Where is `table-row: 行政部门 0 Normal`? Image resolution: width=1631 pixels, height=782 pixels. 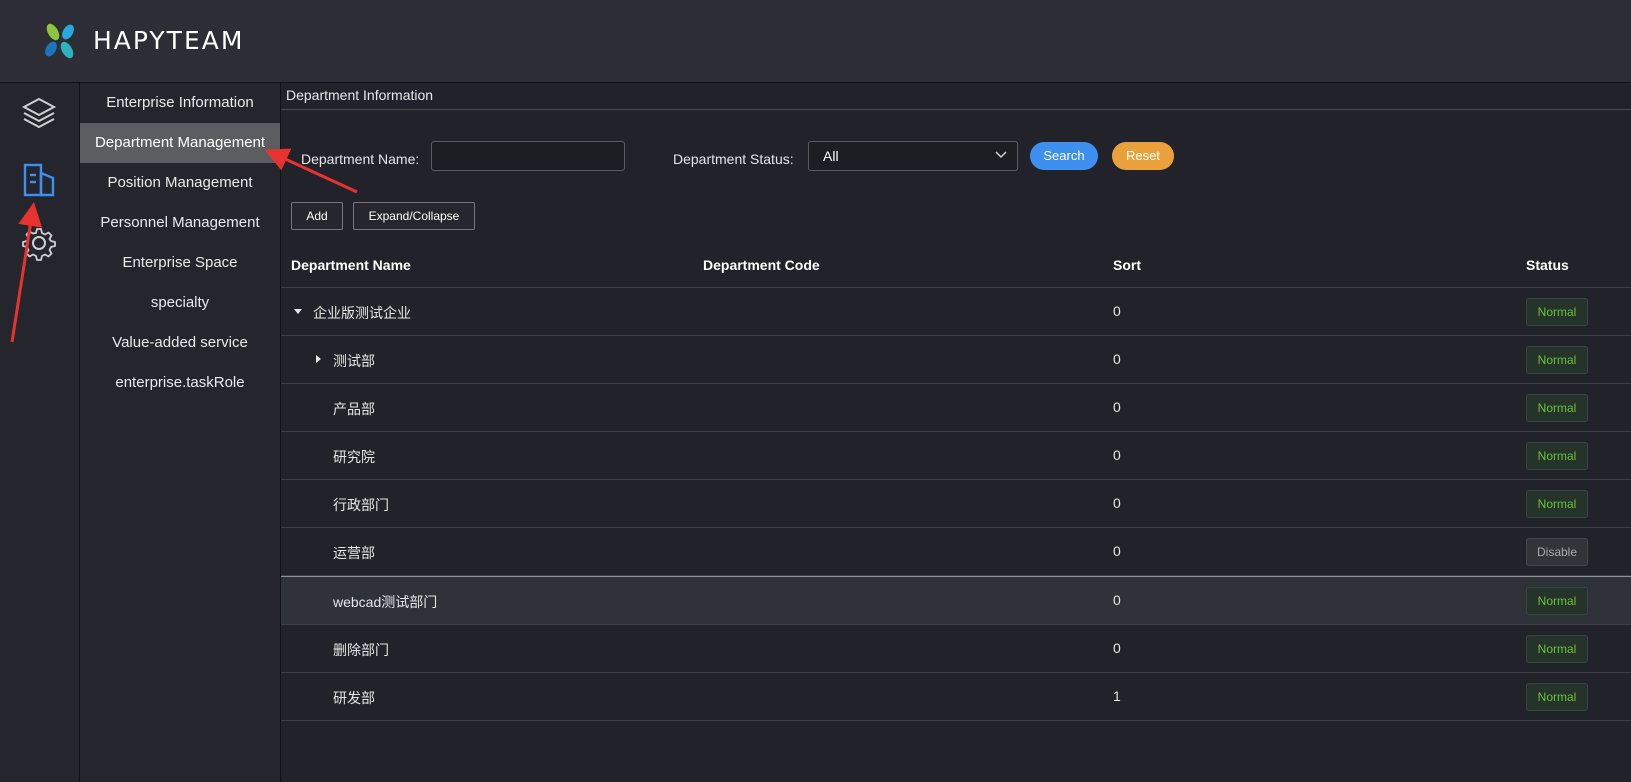 table-row: 行政部门 0 Normal is located at coordinates (956, 504).